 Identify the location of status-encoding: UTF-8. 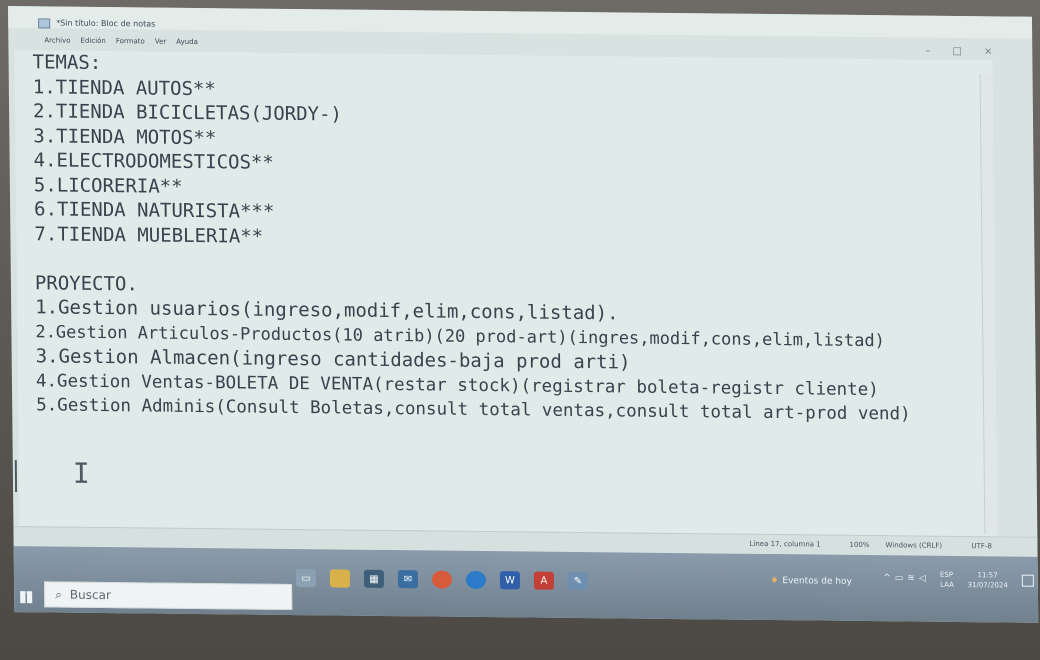
(981, 546).